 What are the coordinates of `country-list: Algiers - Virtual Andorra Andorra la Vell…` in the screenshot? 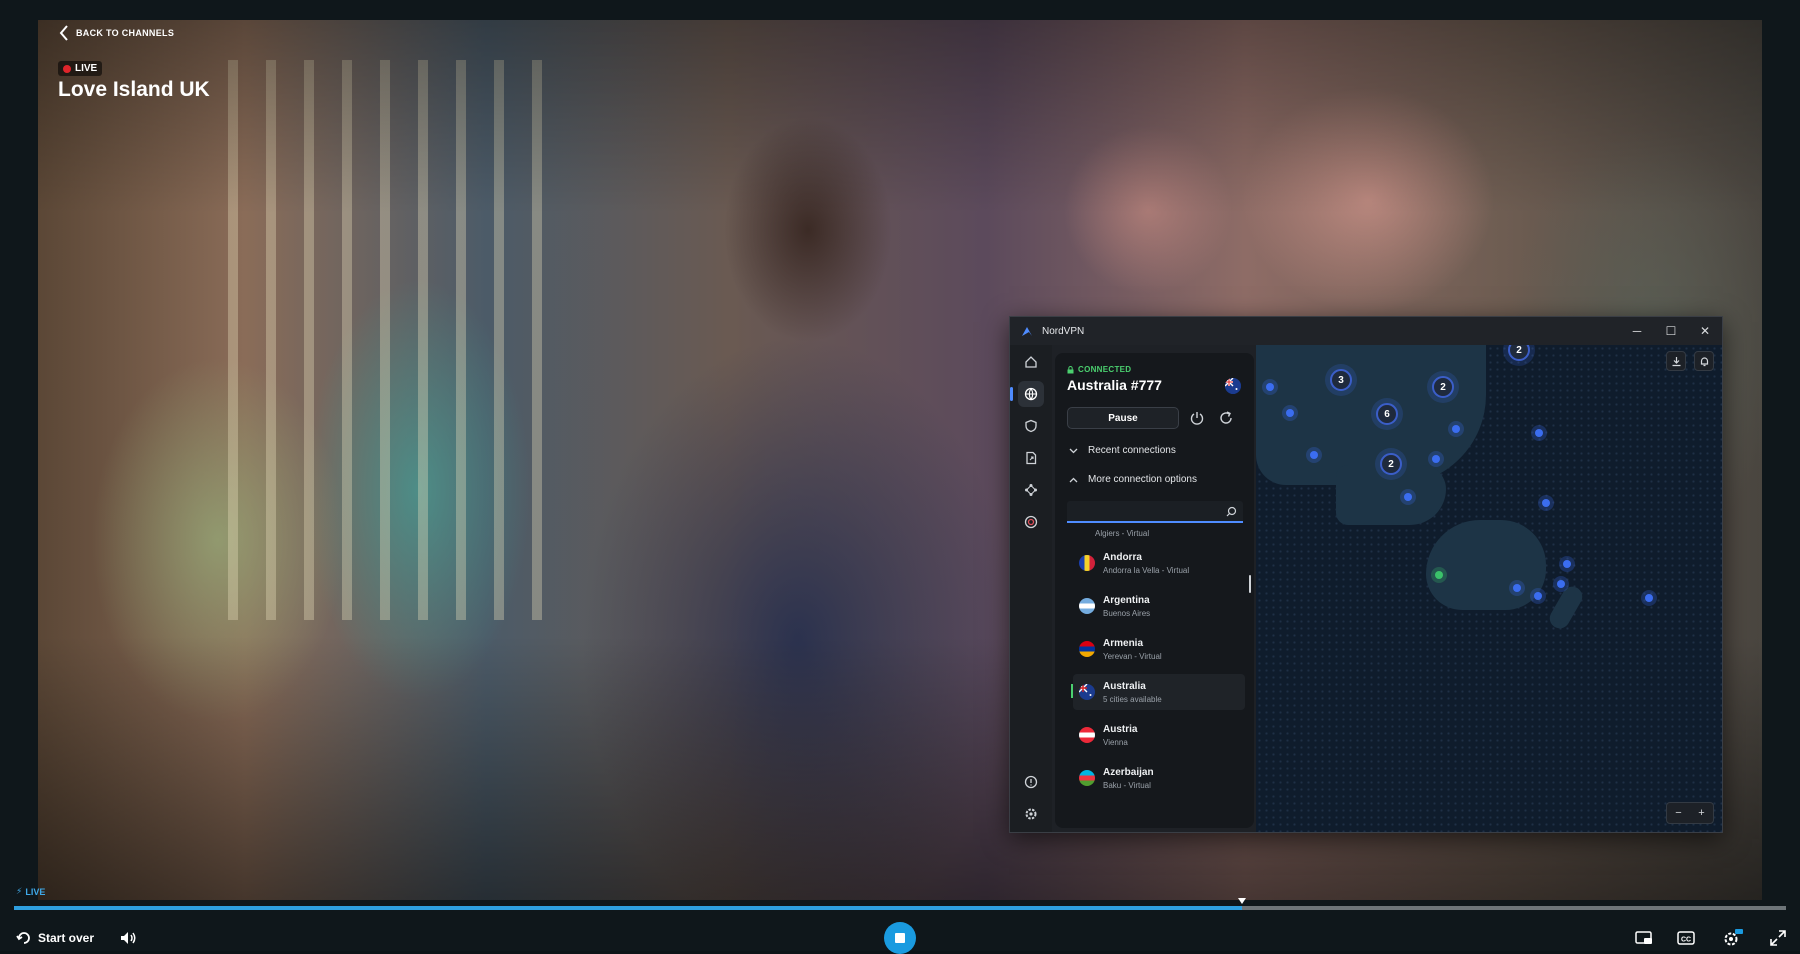 It's located at (1154, 678).